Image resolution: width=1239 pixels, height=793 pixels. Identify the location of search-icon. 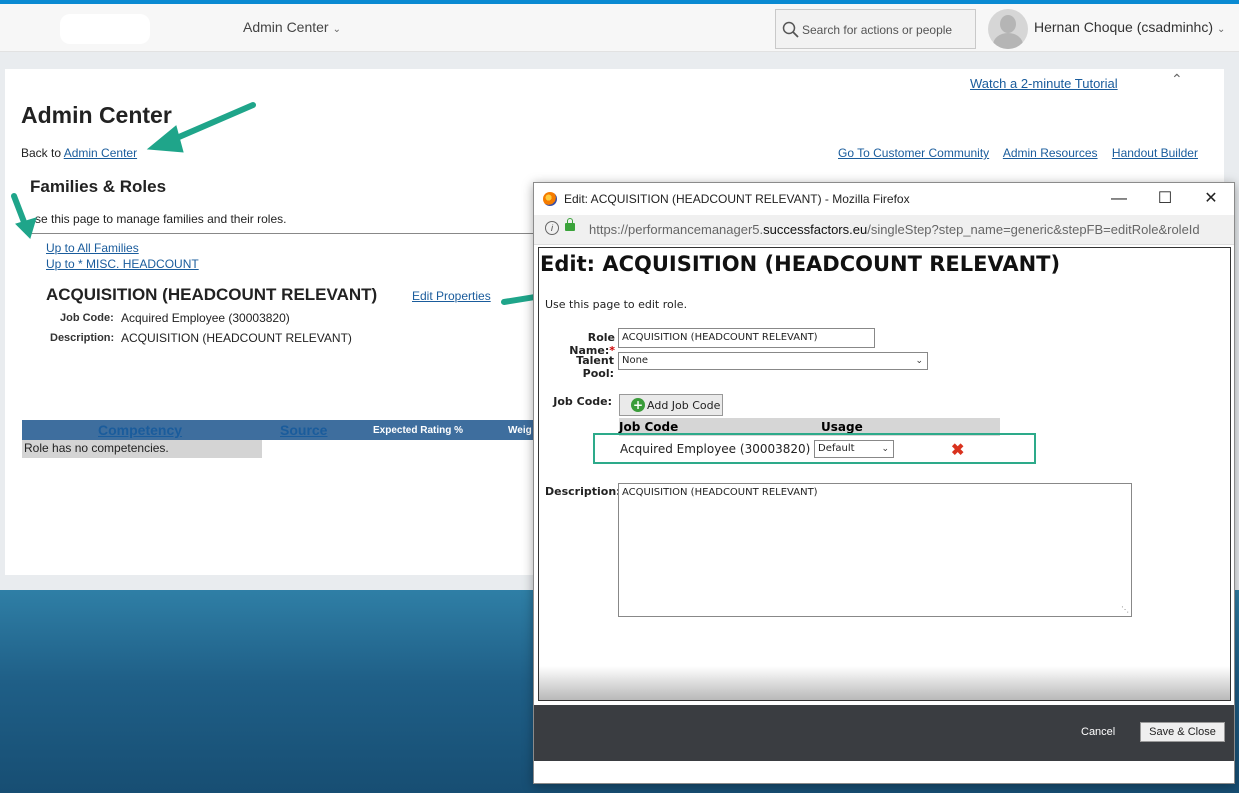
(790, 29).